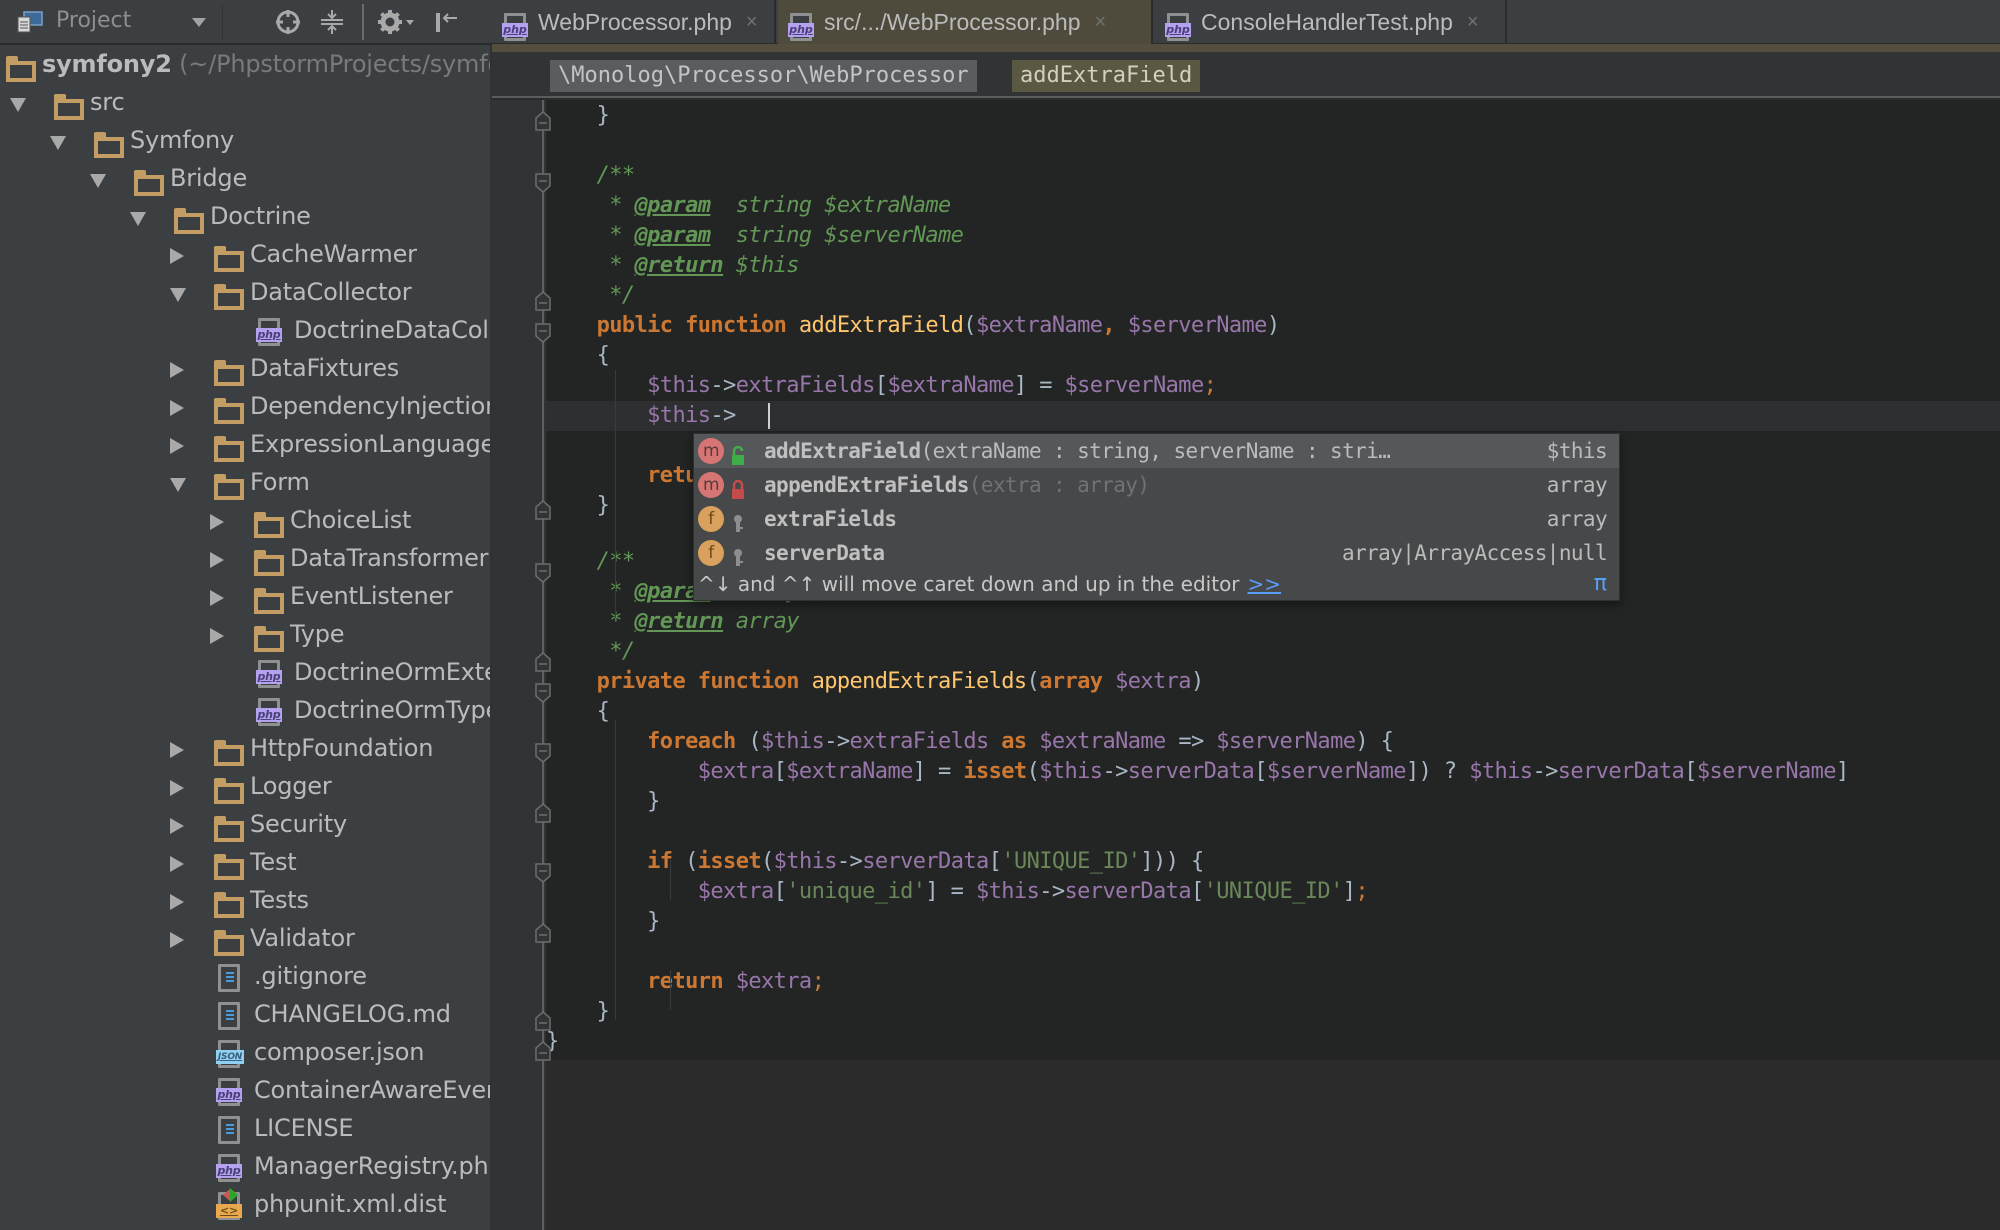  What do you see at coordinates (93, 20) in the screenshot?
I see `project-view-selector: Project` at bounding box center [93, 20].